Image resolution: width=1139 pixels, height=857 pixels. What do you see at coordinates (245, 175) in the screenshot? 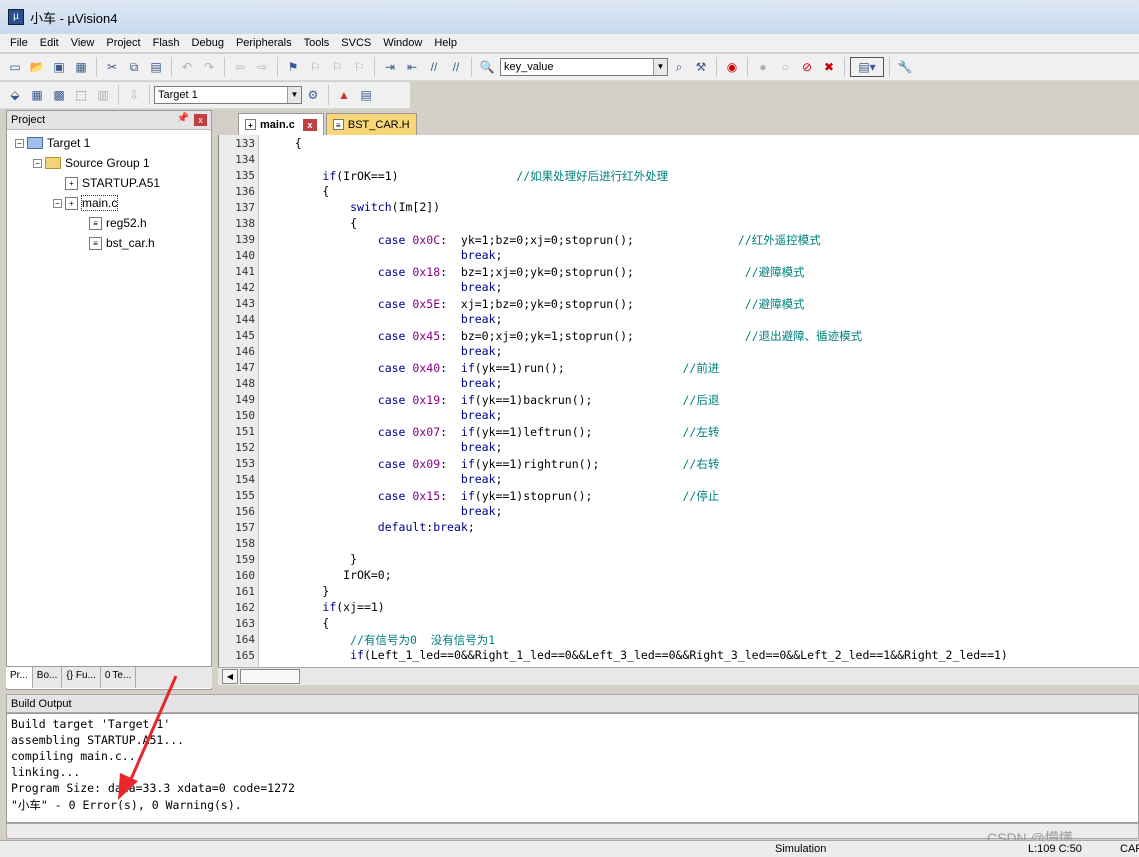
I see `line-number: 135` at bounding box center [245, 175].